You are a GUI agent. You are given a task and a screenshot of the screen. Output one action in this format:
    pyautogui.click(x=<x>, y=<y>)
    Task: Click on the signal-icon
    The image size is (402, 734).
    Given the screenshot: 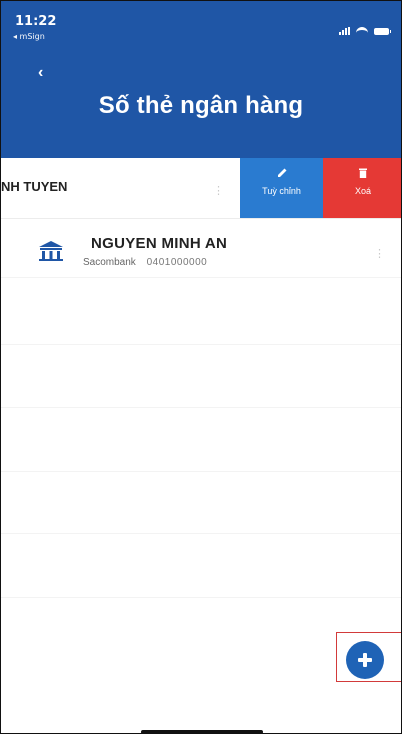 What is the action you would take?
    pyautogui.click(x=344, y=31)
    